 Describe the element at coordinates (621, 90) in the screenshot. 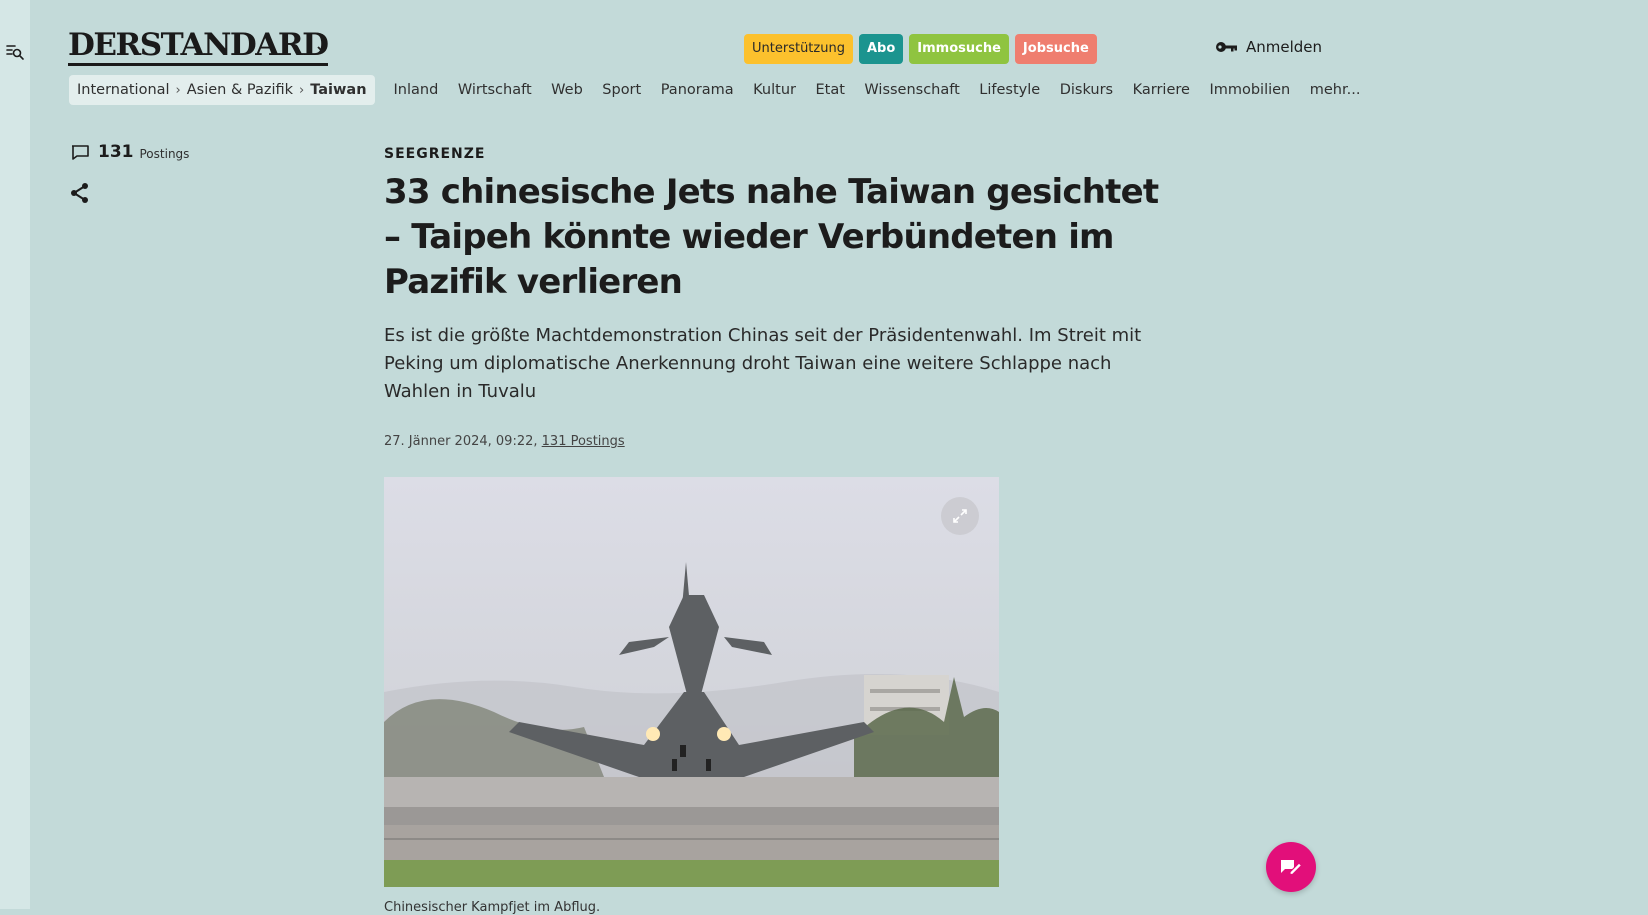

I see `nav-link-sport: Sport` at that location.